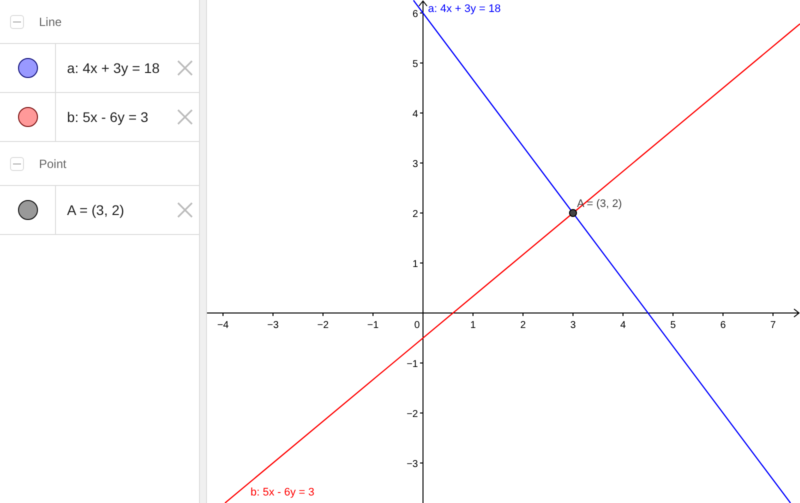 The width and height of the screenshot is (800, 503). I want to click on tick-label: 0, so click(417, 325).